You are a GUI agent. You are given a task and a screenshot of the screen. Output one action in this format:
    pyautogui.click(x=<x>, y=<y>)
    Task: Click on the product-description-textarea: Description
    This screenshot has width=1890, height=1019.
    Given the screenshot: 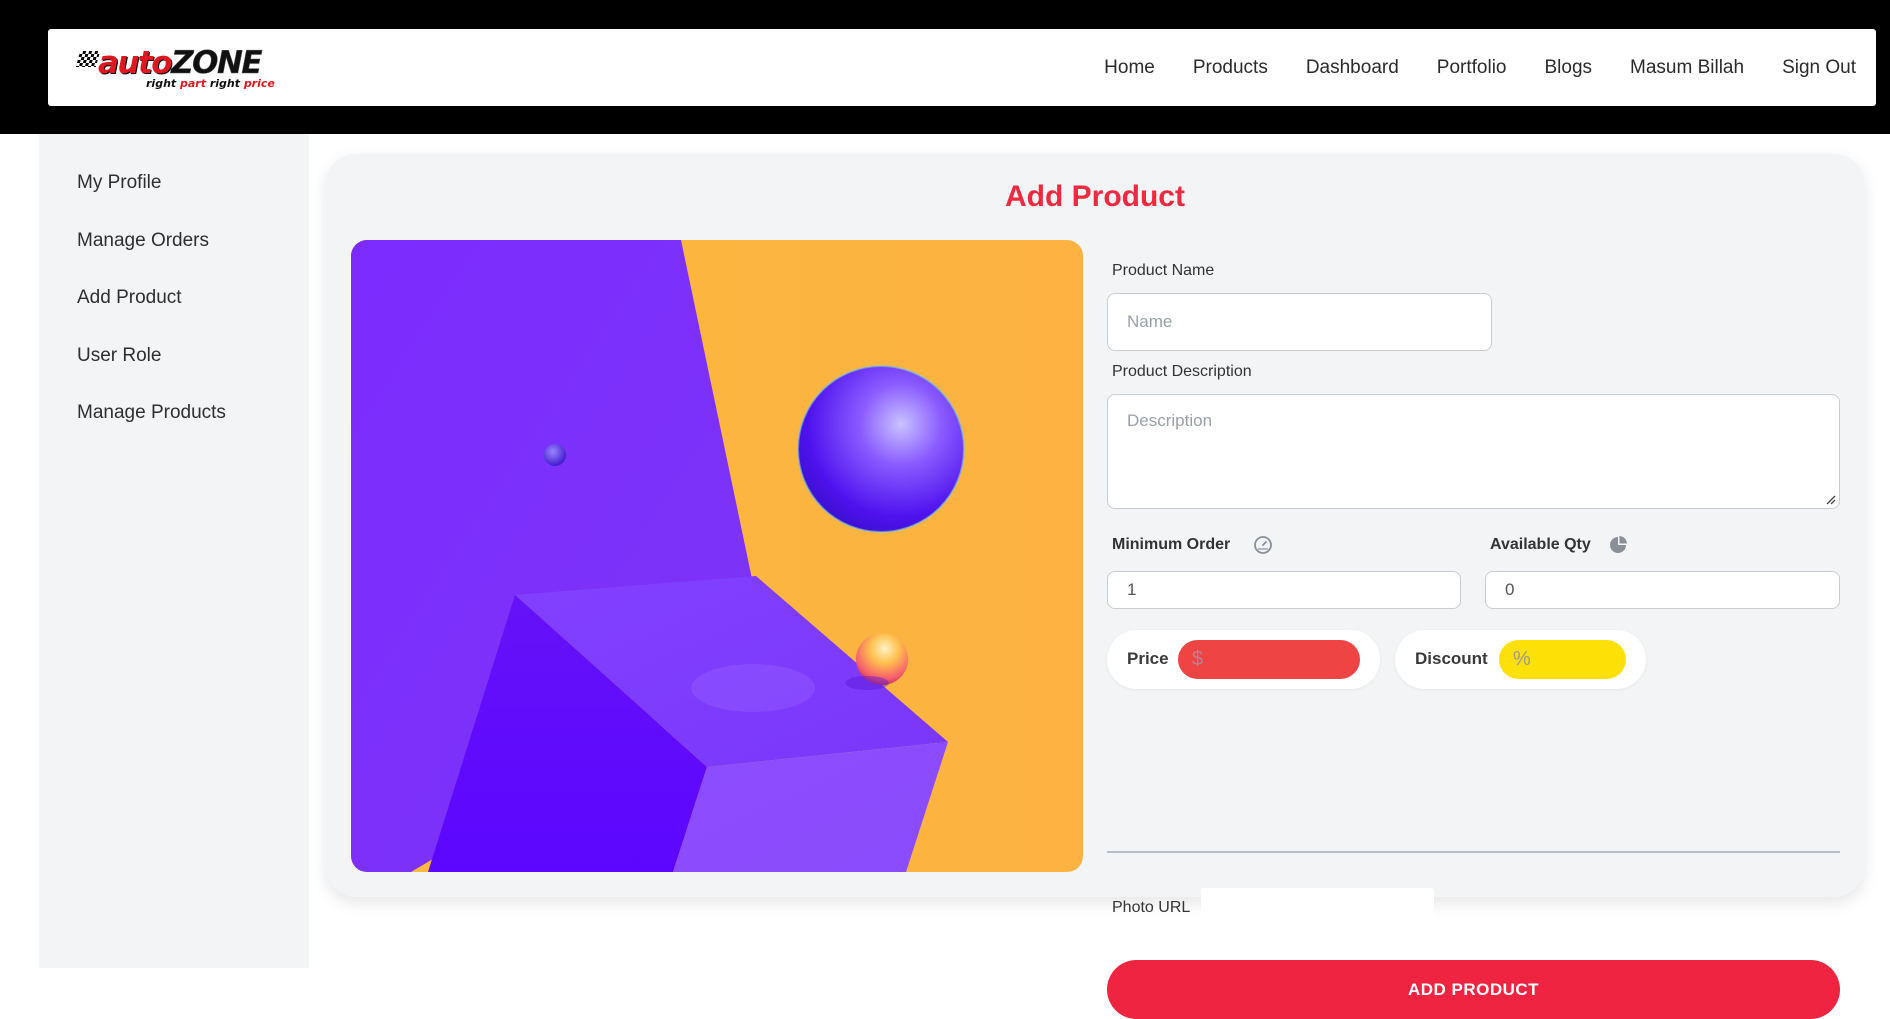 What is the action you would take?
    pyautogui.click(x=1473, y=451)
    